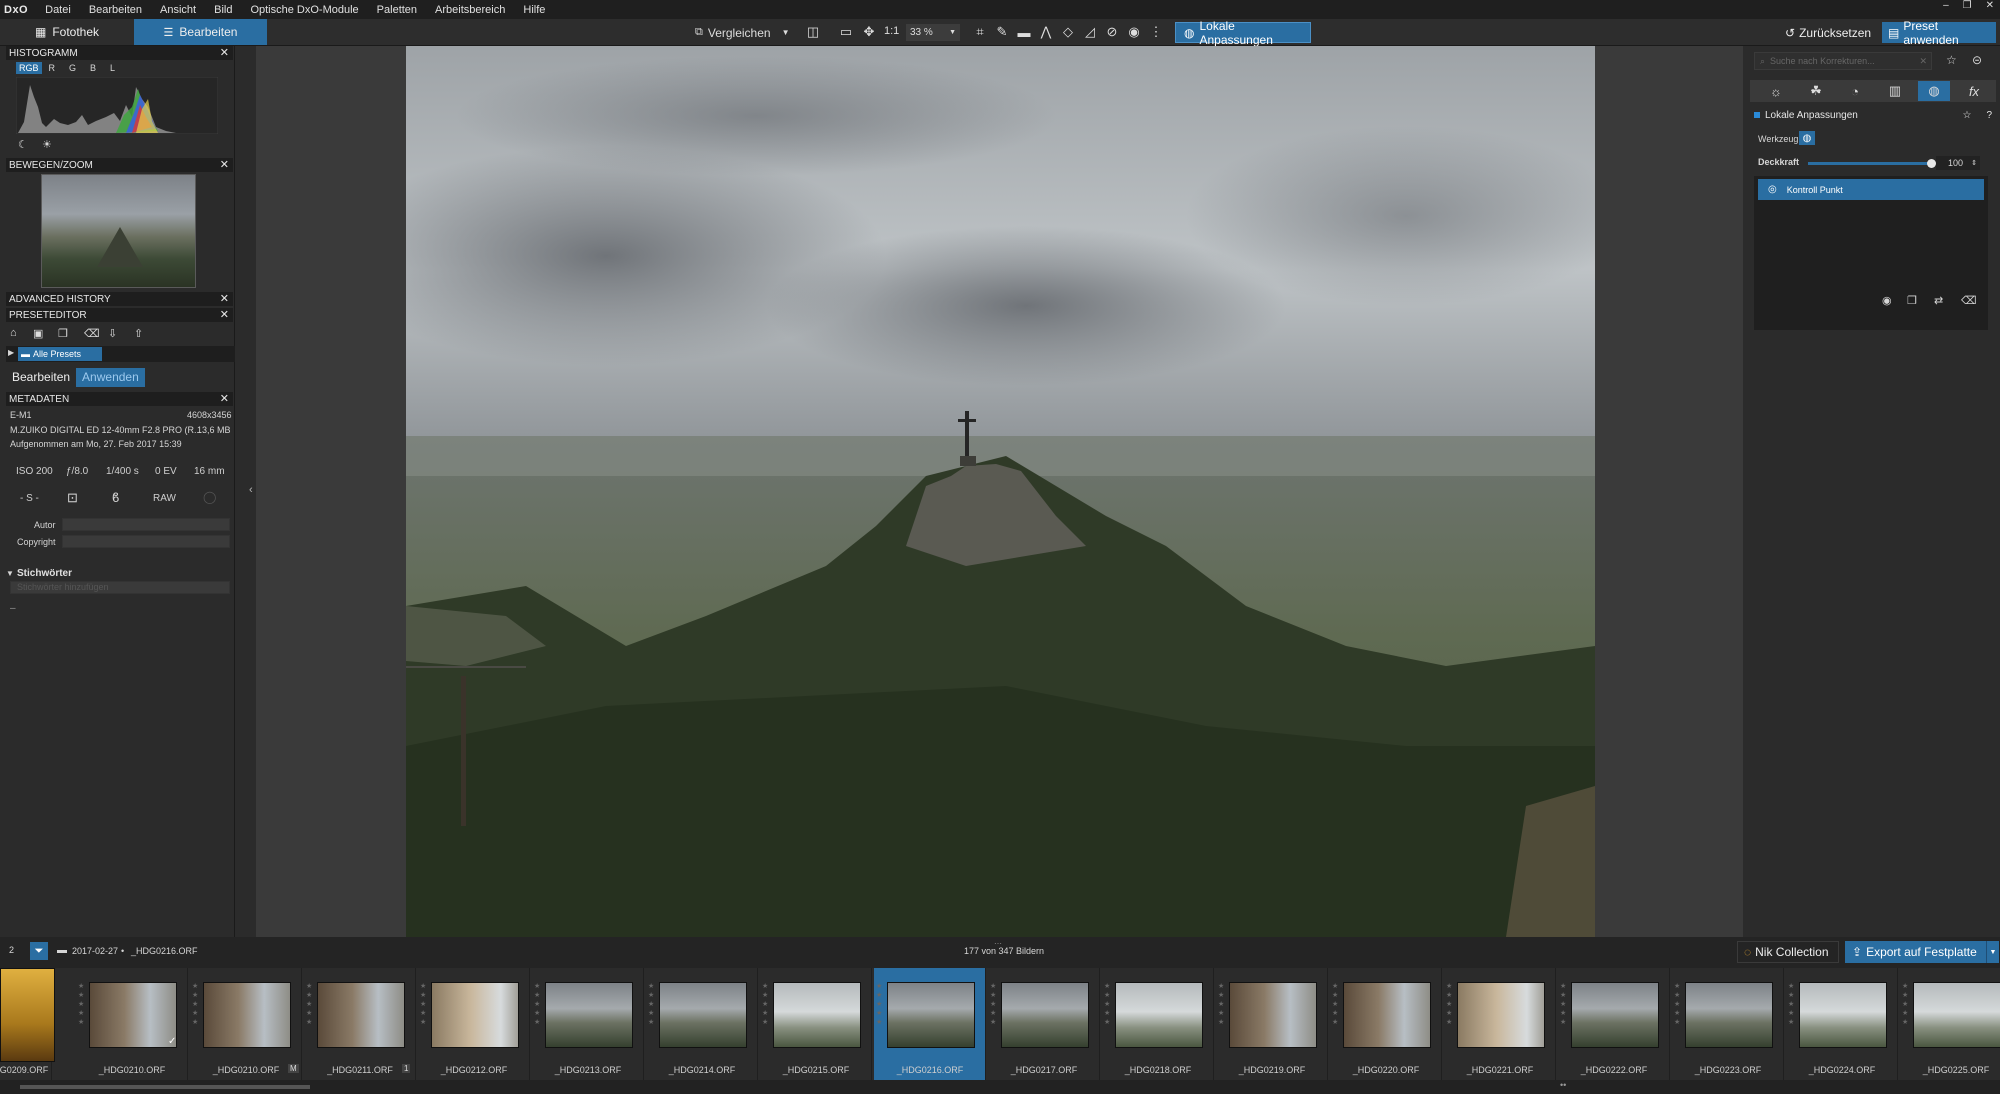 The width and height of the screenshot is (2000, 1094). What do you see at coordinates (1950, 1024) in the screenshot?
I see `filmstrip-thumb: ★ ★ ★ ★ ★ _HDG0225.ORF` at bounding box center [1950, 1024].